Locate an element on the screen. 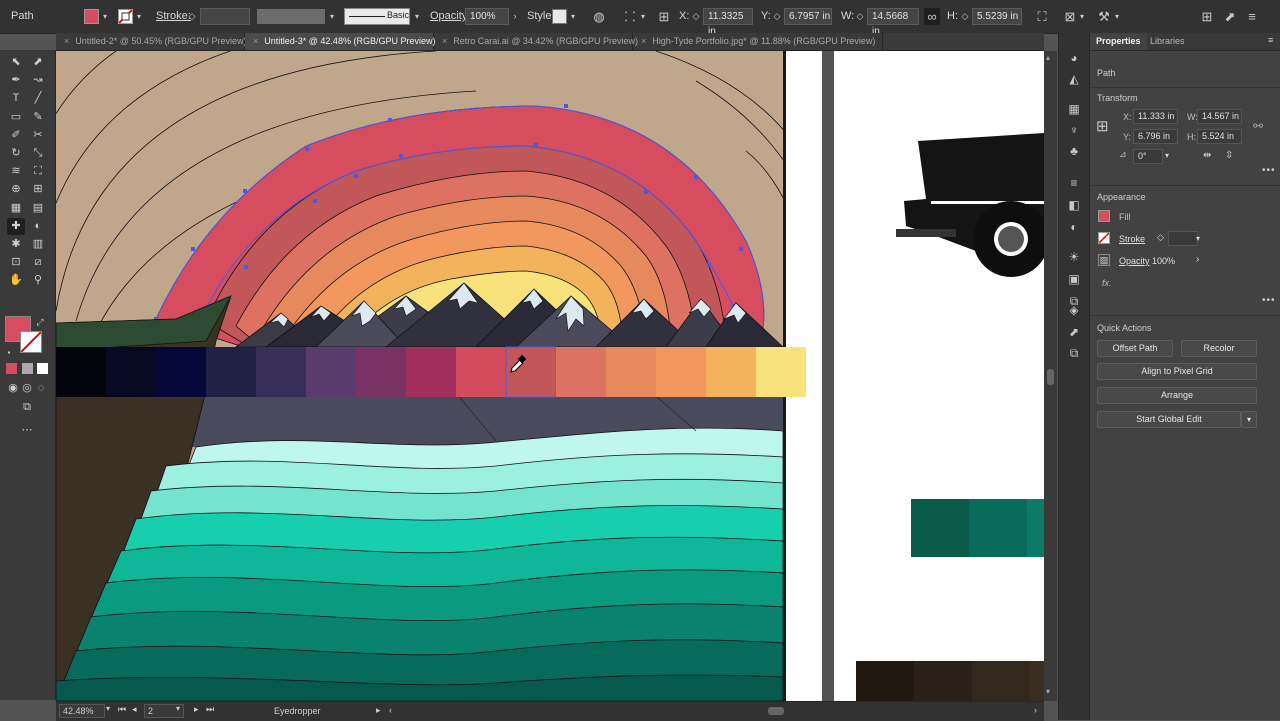 The image size is (1280, 721). offset-path-button: Offset Path is located at coordinates (1135, 348).